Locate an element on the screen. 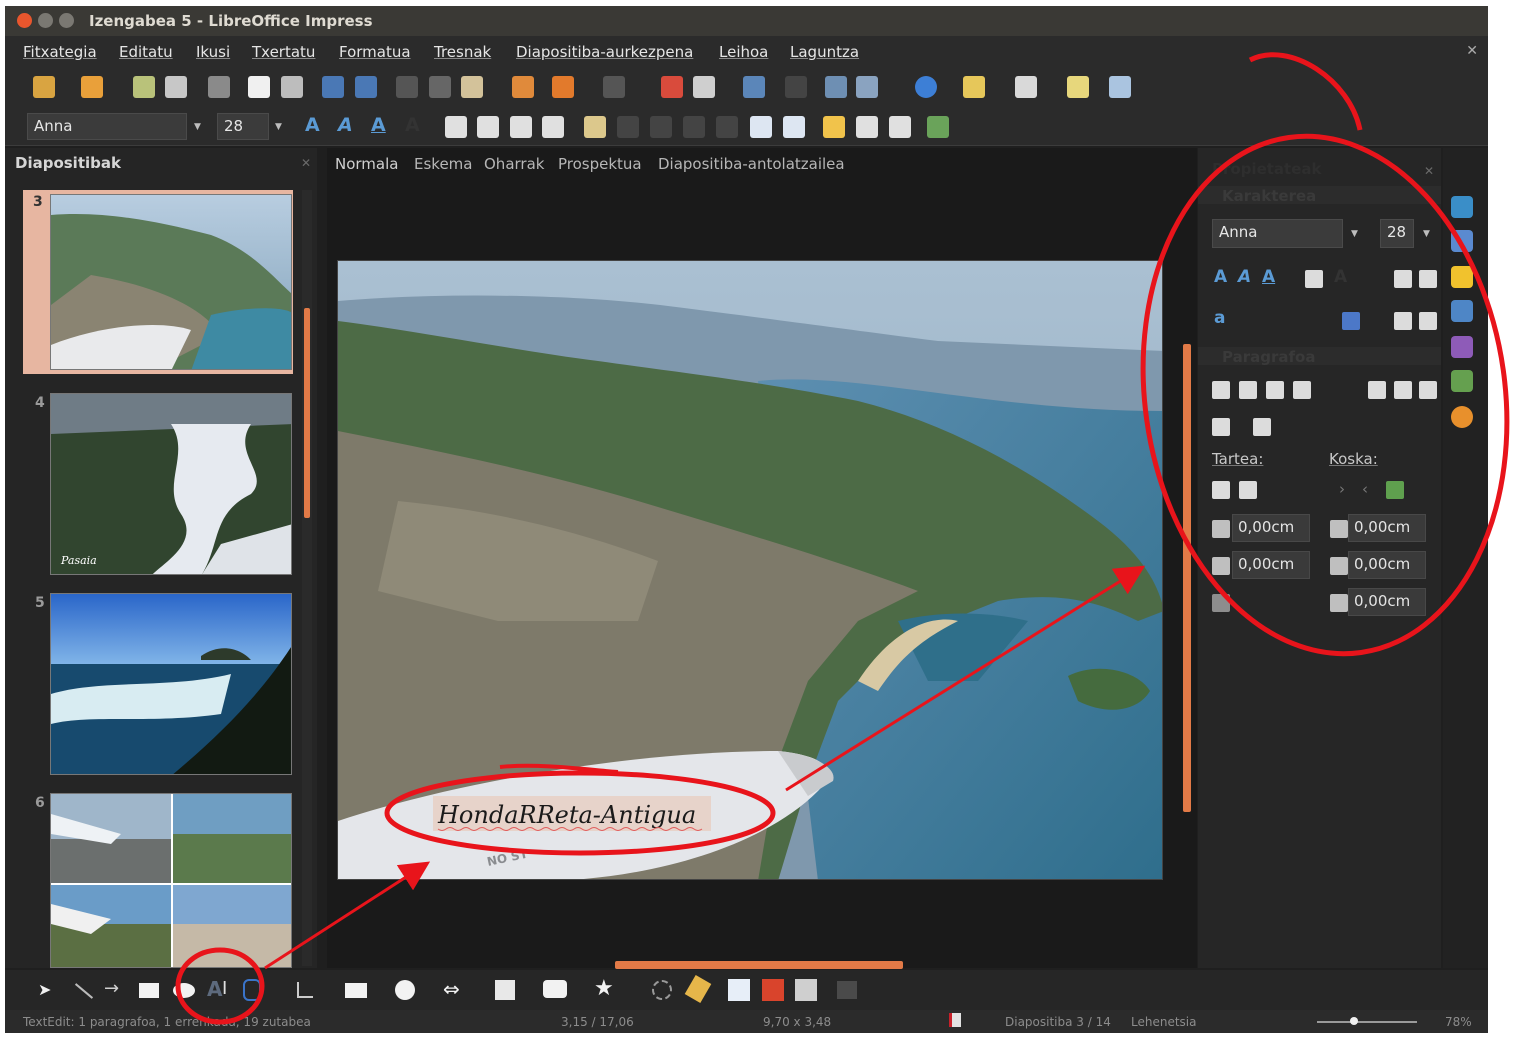 This screenshot has width=1516, height=1039. tab-normal: Normala is located at coordinates (366, 164).